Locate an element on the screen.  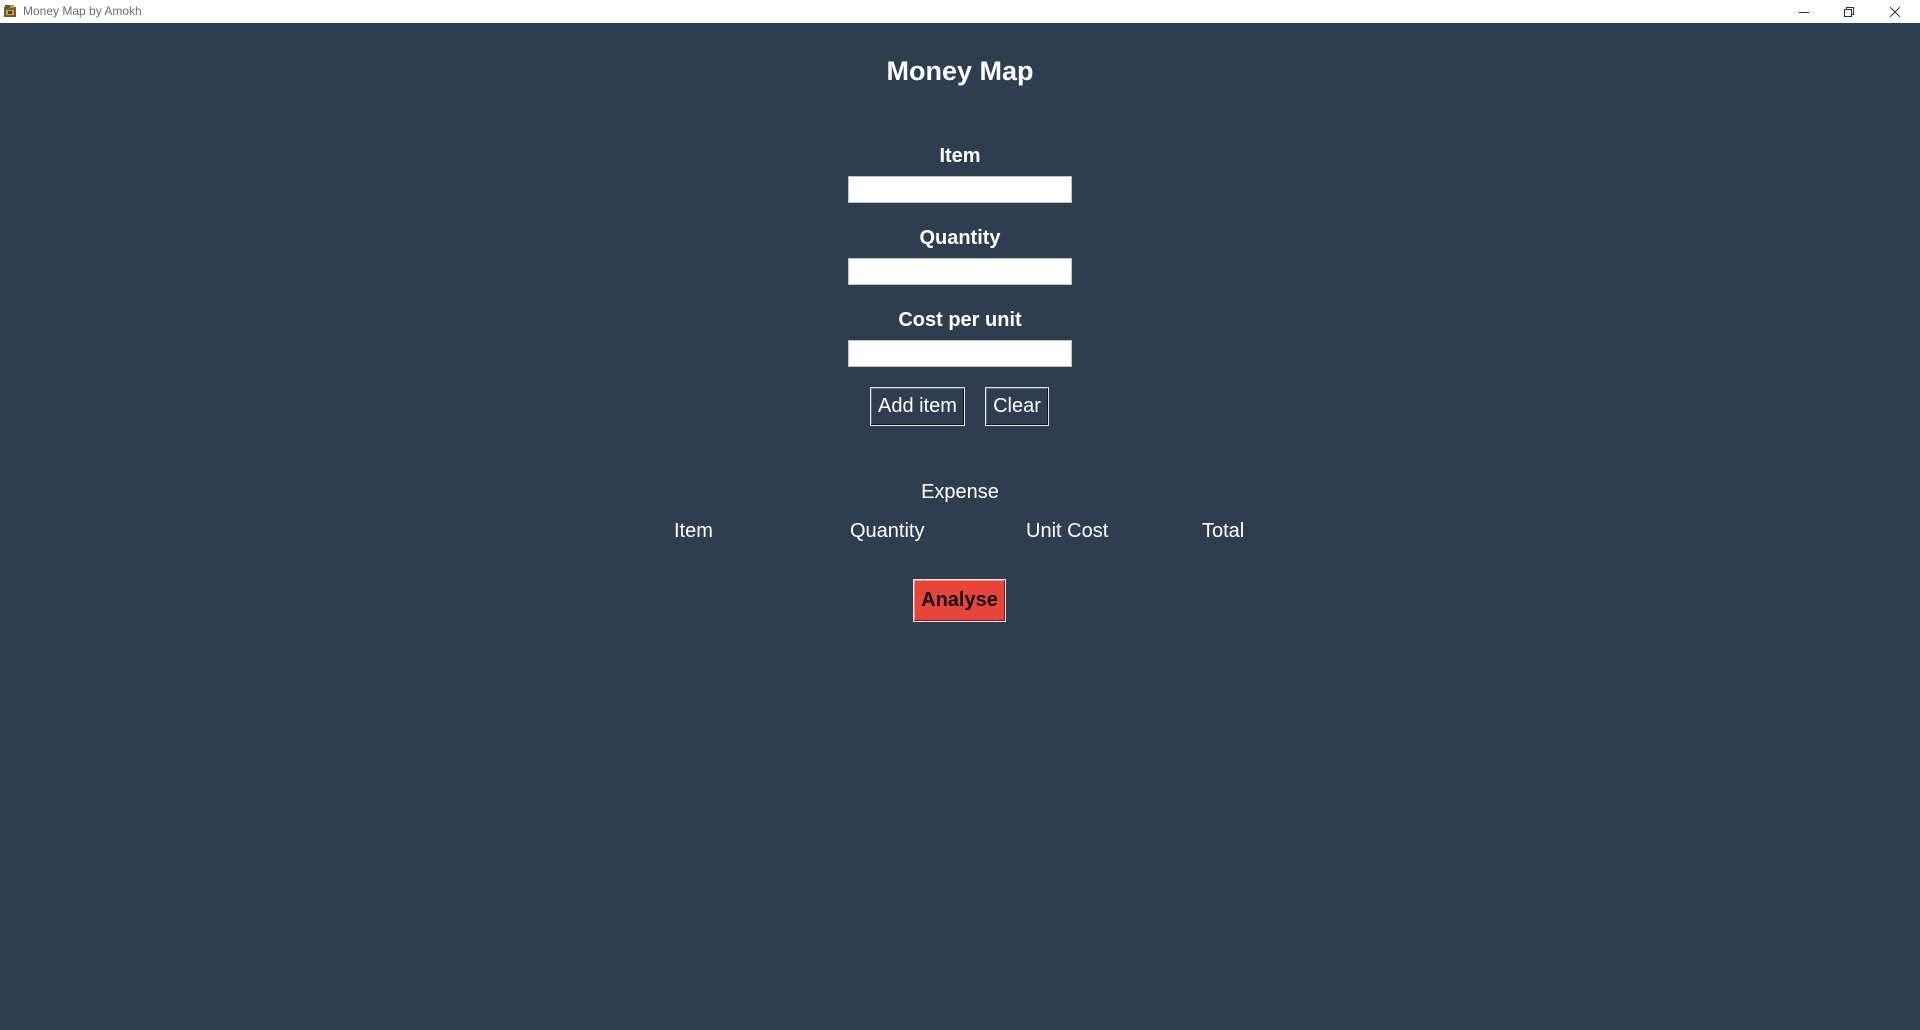
clear-button: Clear is located at coordinates (1017, 406).